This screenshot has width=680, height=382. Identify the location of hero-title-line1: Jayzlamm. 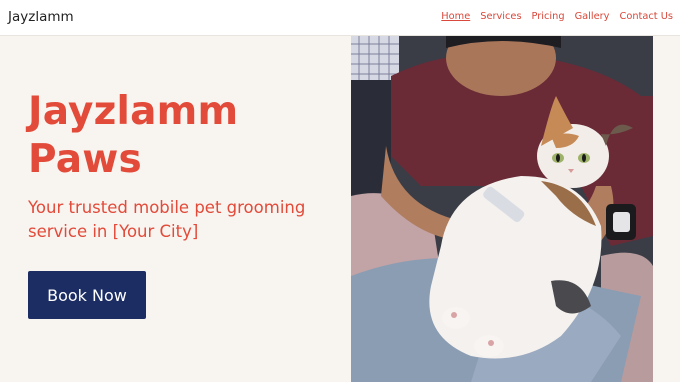
(133, 111).